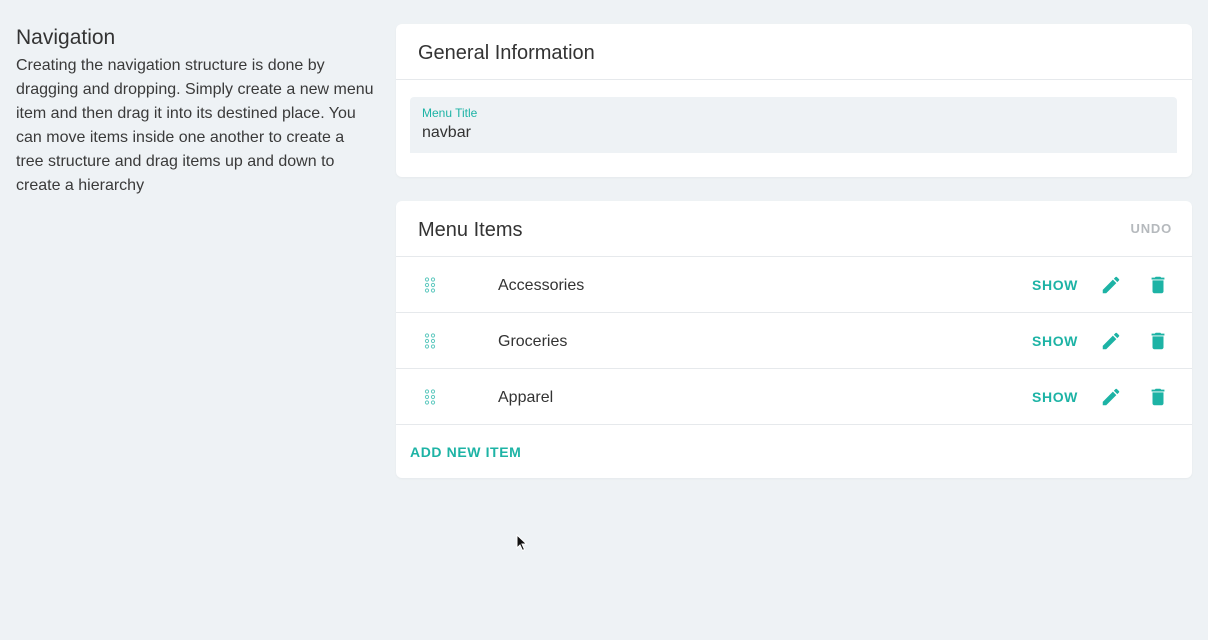 Image resolution: width=1208 pixels, height=640 pixels. What do you see at coordinates (794, 397) in the screenshot?
I see `menu-item-row: Apparel SHOW` at bounding box center [794, 397].